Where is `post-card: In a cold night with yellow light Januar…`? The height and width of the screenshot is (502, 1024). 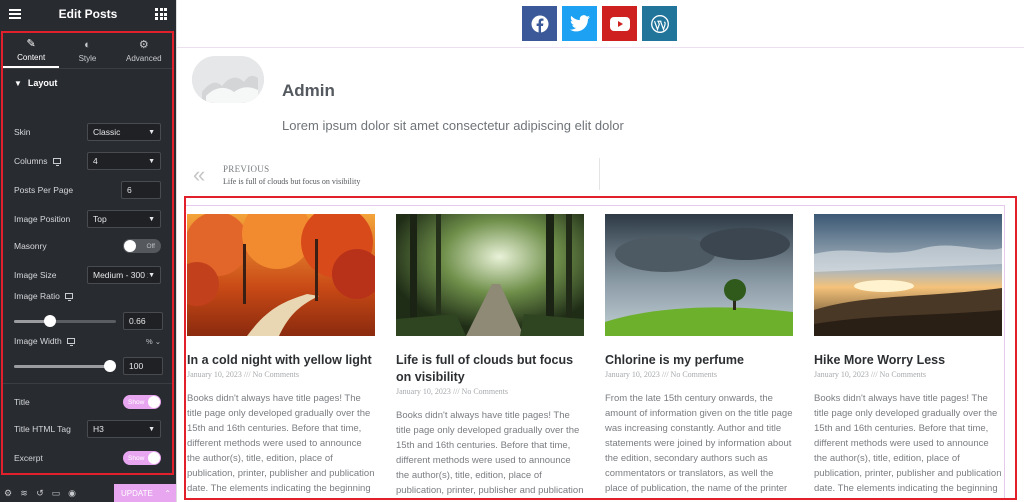
post-card: In a cold night with yellow light Januar… is located at coordinates (281, 356).